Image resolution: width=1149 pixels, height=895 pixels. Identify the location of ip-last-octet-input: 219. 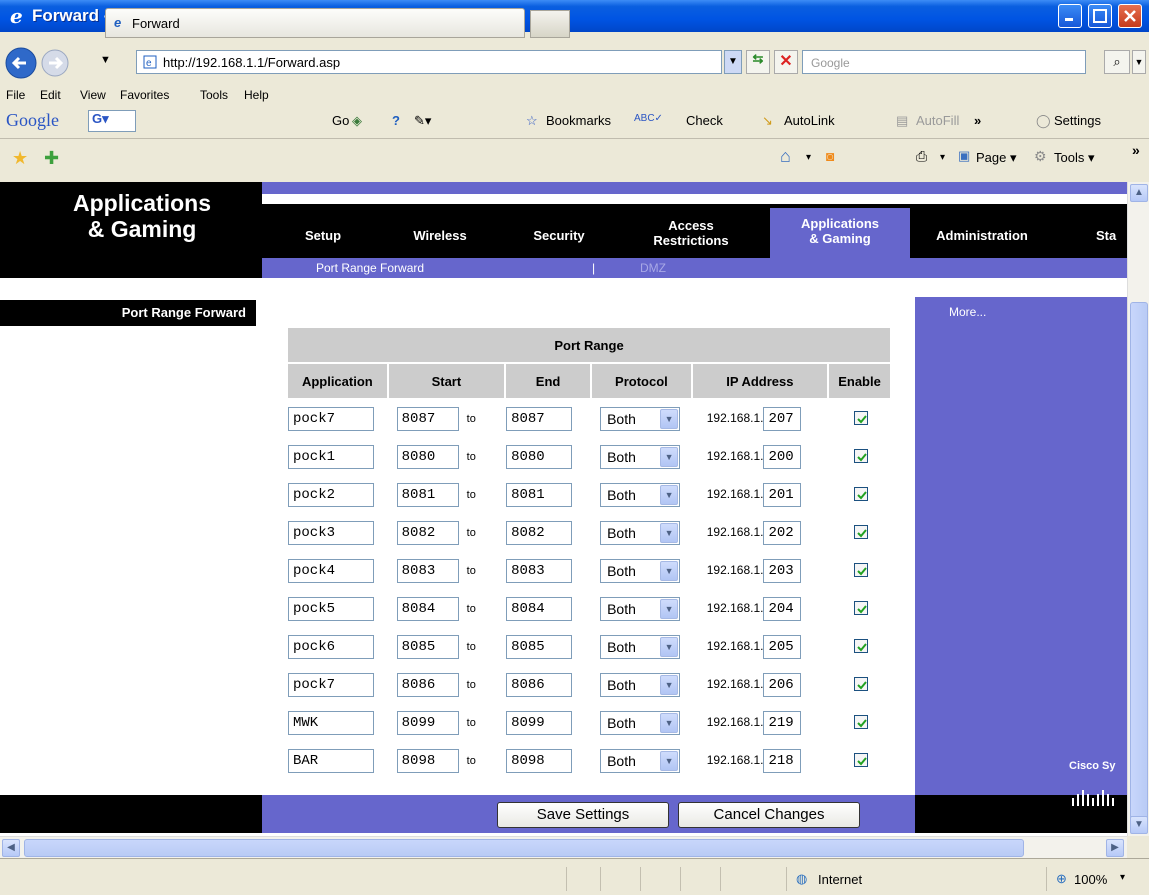
(782, 723).